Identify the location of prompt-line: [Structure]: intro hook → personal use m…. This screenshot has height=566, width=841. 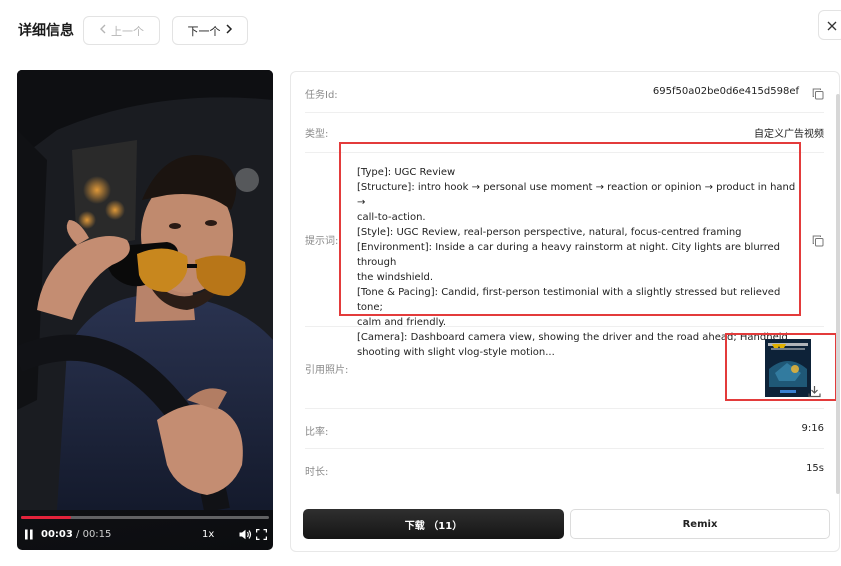
(578, 195).